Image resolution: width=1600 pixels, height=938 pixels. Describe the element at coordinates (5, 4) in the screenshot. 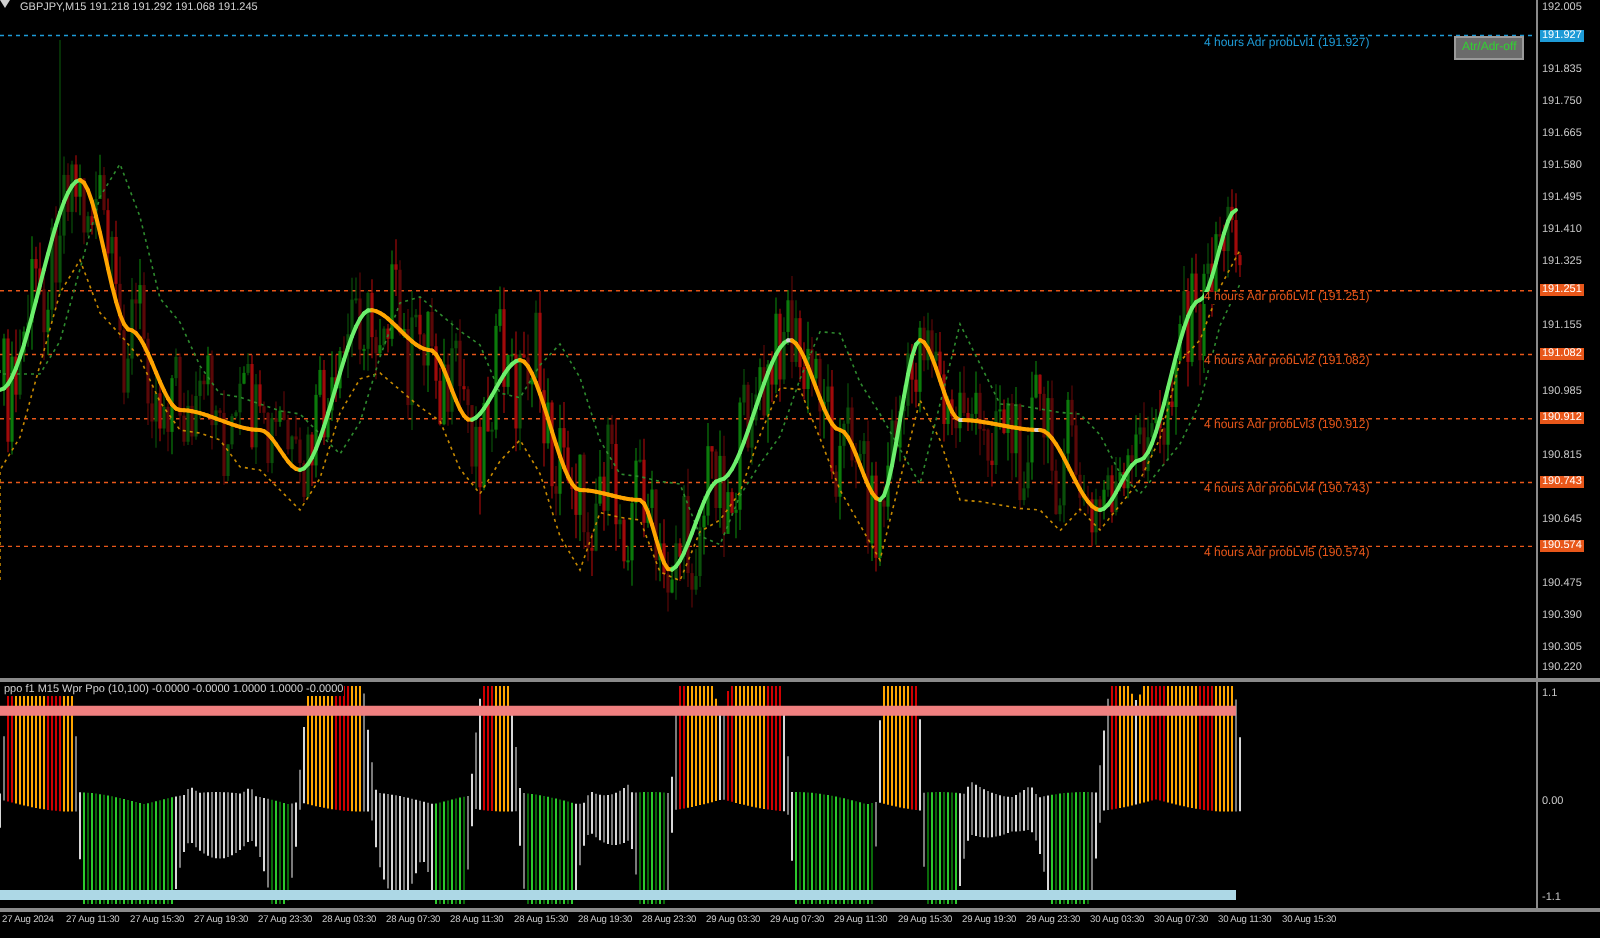

I see `dropdown-triangle-icon` at that location.